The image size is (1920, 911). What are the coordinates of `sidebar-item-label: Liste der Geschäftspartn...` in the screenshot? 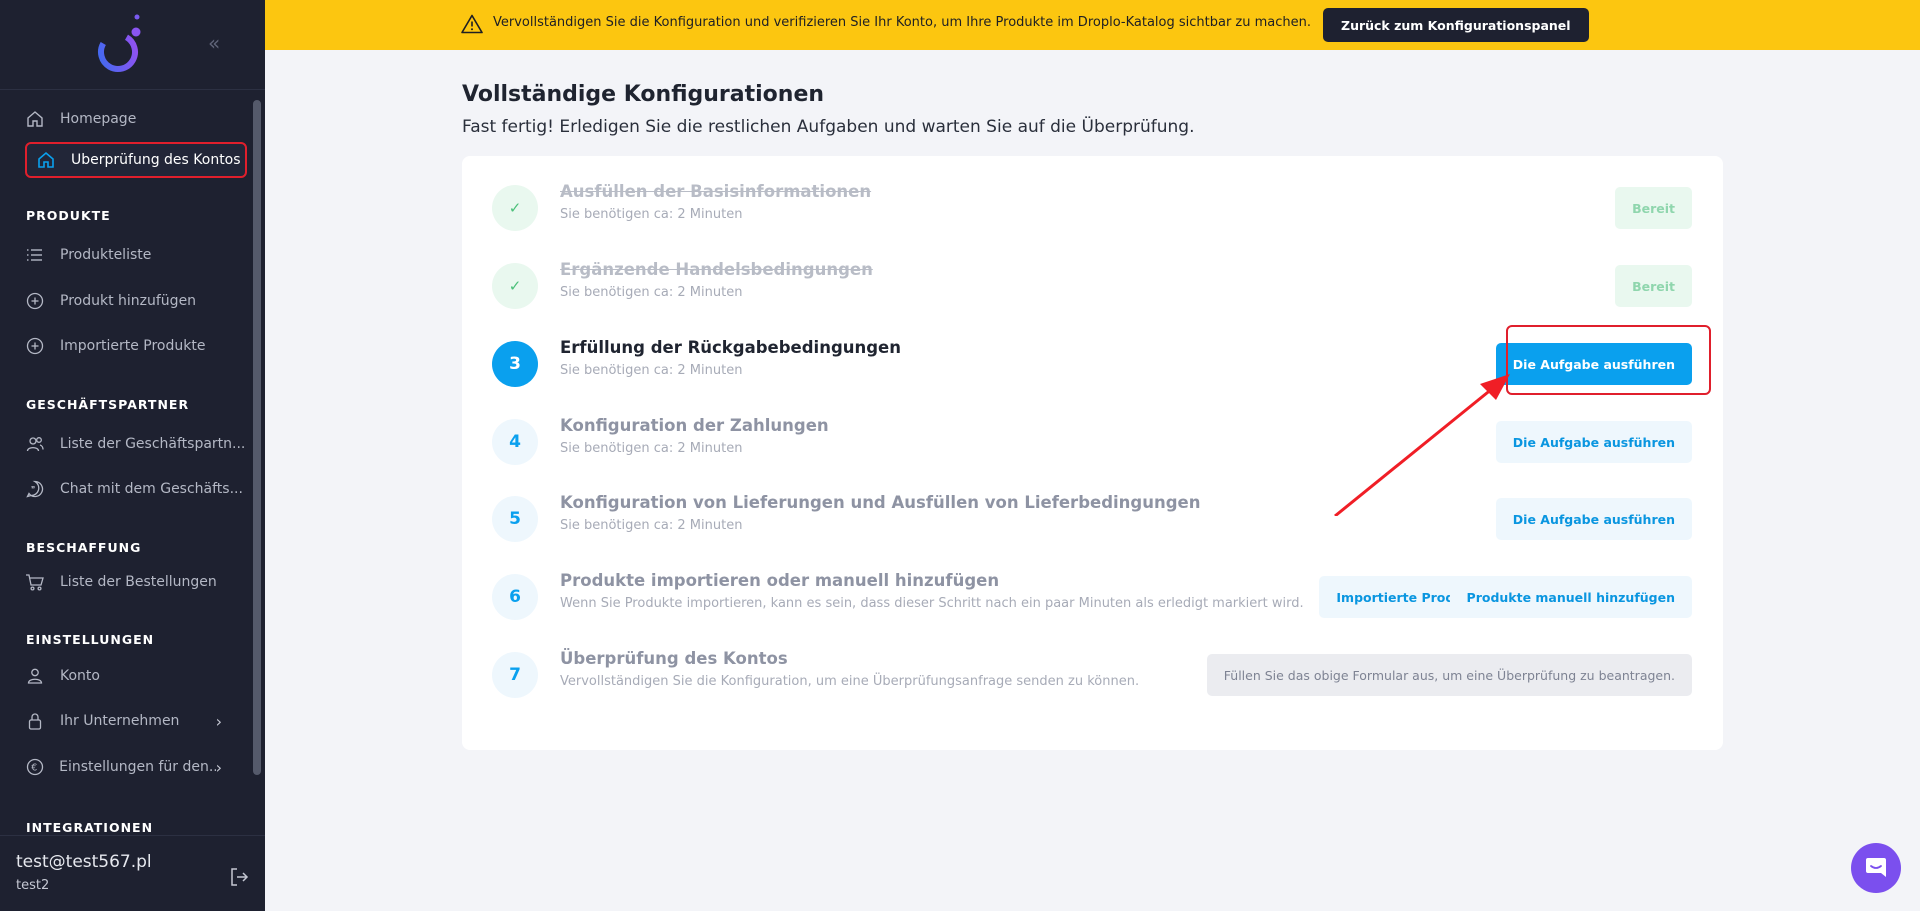 It's located at (151, 444).